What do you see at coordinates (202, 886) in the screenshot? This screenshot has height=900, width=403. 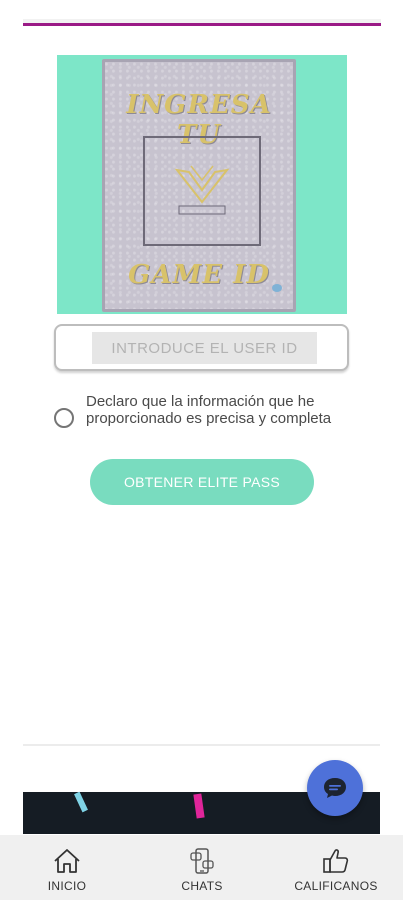 I see `tab-chats-label: CHATS` at bounding box center [202, 886].